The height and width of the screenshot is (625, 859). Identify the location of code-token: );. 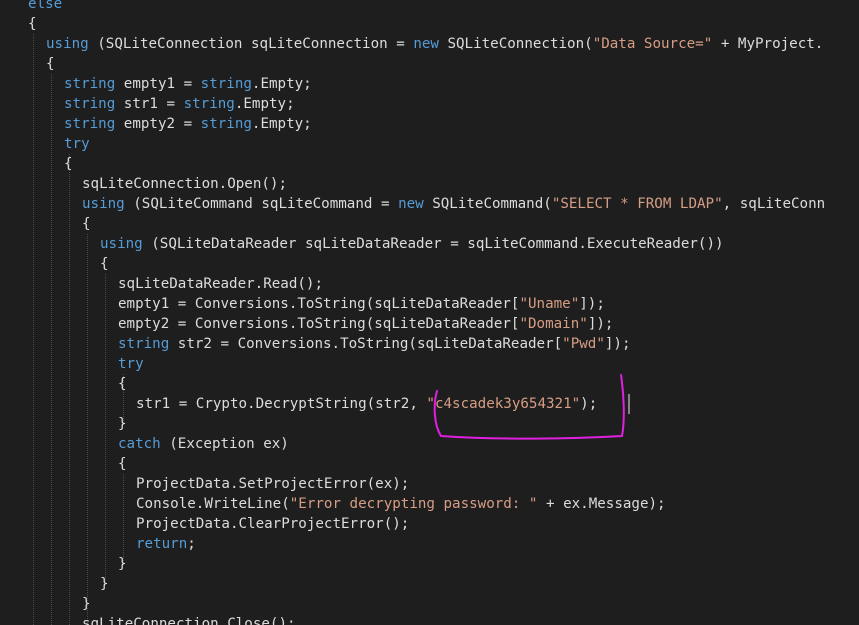
(589, 404).